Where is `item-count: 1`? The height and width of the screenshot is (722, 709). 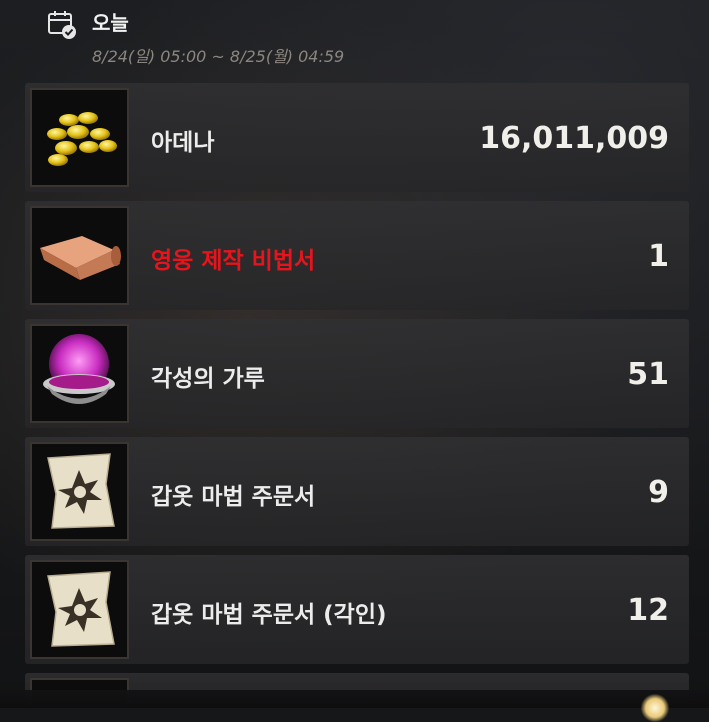 item-count: 1 is located at coordinates (658, 256).